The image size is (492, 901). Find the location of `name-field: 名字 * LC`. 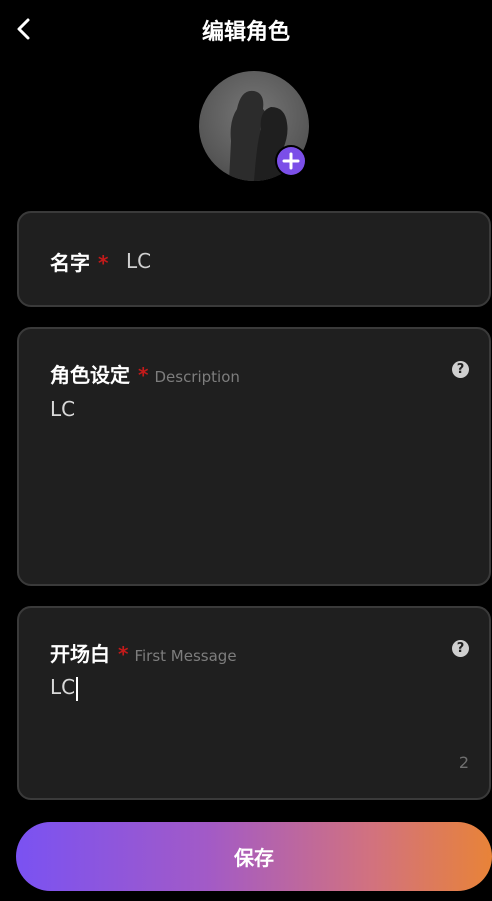

name-field: 名字 * LC is located at coordinates (254, 259).